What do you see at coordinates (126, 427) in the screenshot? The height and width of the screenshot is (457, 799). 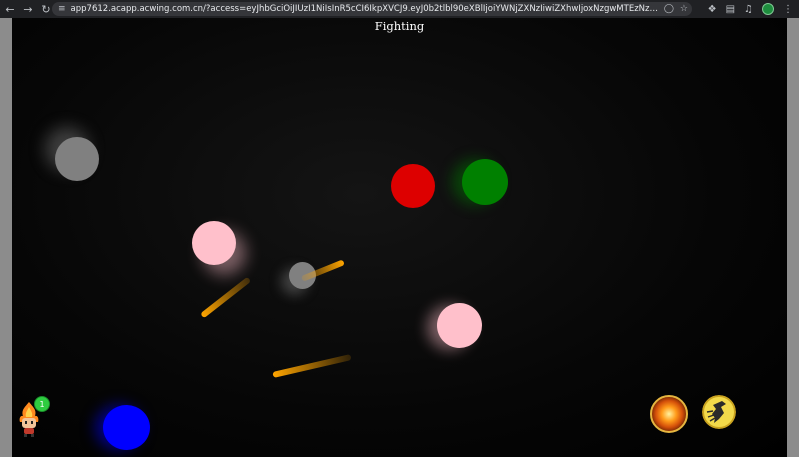 I see `blue-player-self` at bounding box center [126, 427].